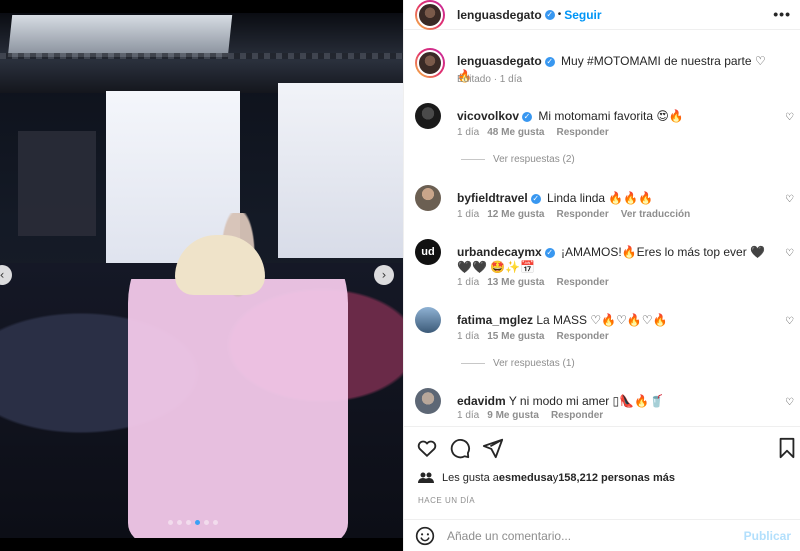 Image resolution: width=800 pixels, height=551 pixels. Describe the element at coordinates (767, 536) in the screenshot. I see `publish-button: Publicar` at that location.